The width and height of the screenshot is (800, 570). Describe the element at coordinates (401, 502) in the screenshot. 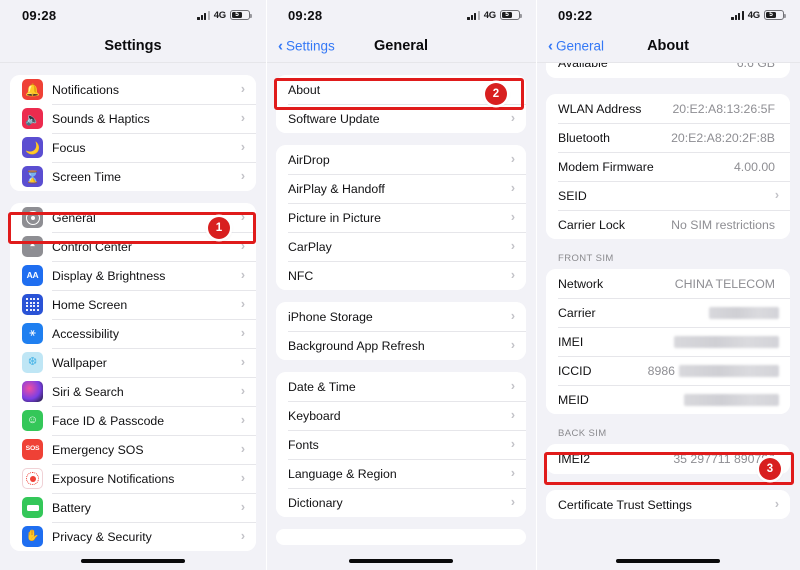

I see `list-item-dictionary: Dictionary ›` at that location.